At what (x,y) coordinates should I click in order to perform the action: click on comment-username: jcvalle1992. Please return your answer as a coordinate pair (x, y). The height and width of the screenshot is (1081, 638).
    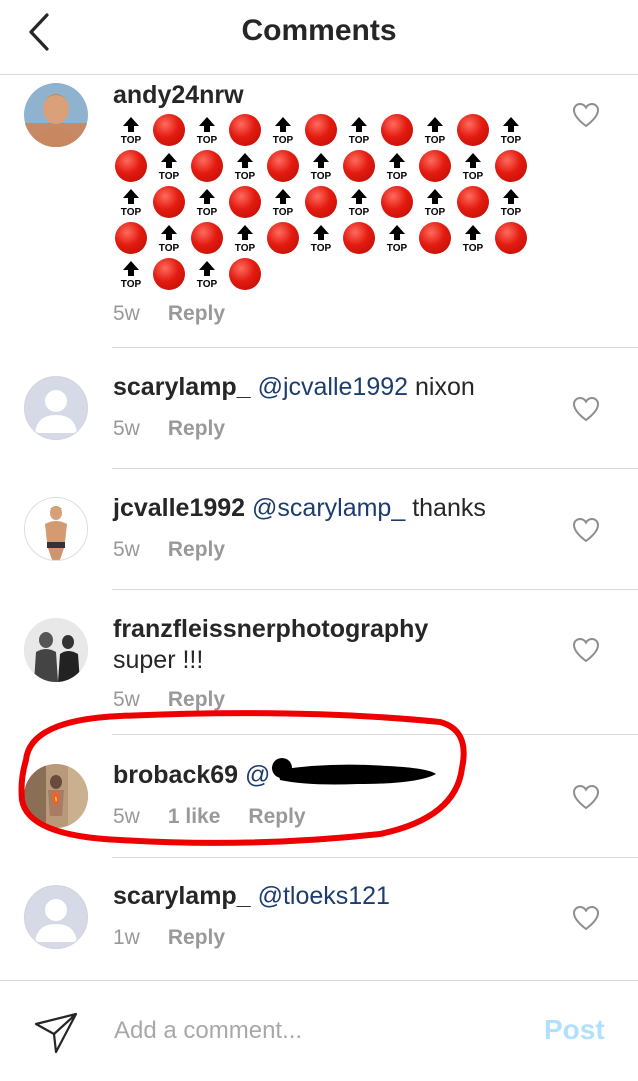
    Looking at the image, I should click on (179, 508).